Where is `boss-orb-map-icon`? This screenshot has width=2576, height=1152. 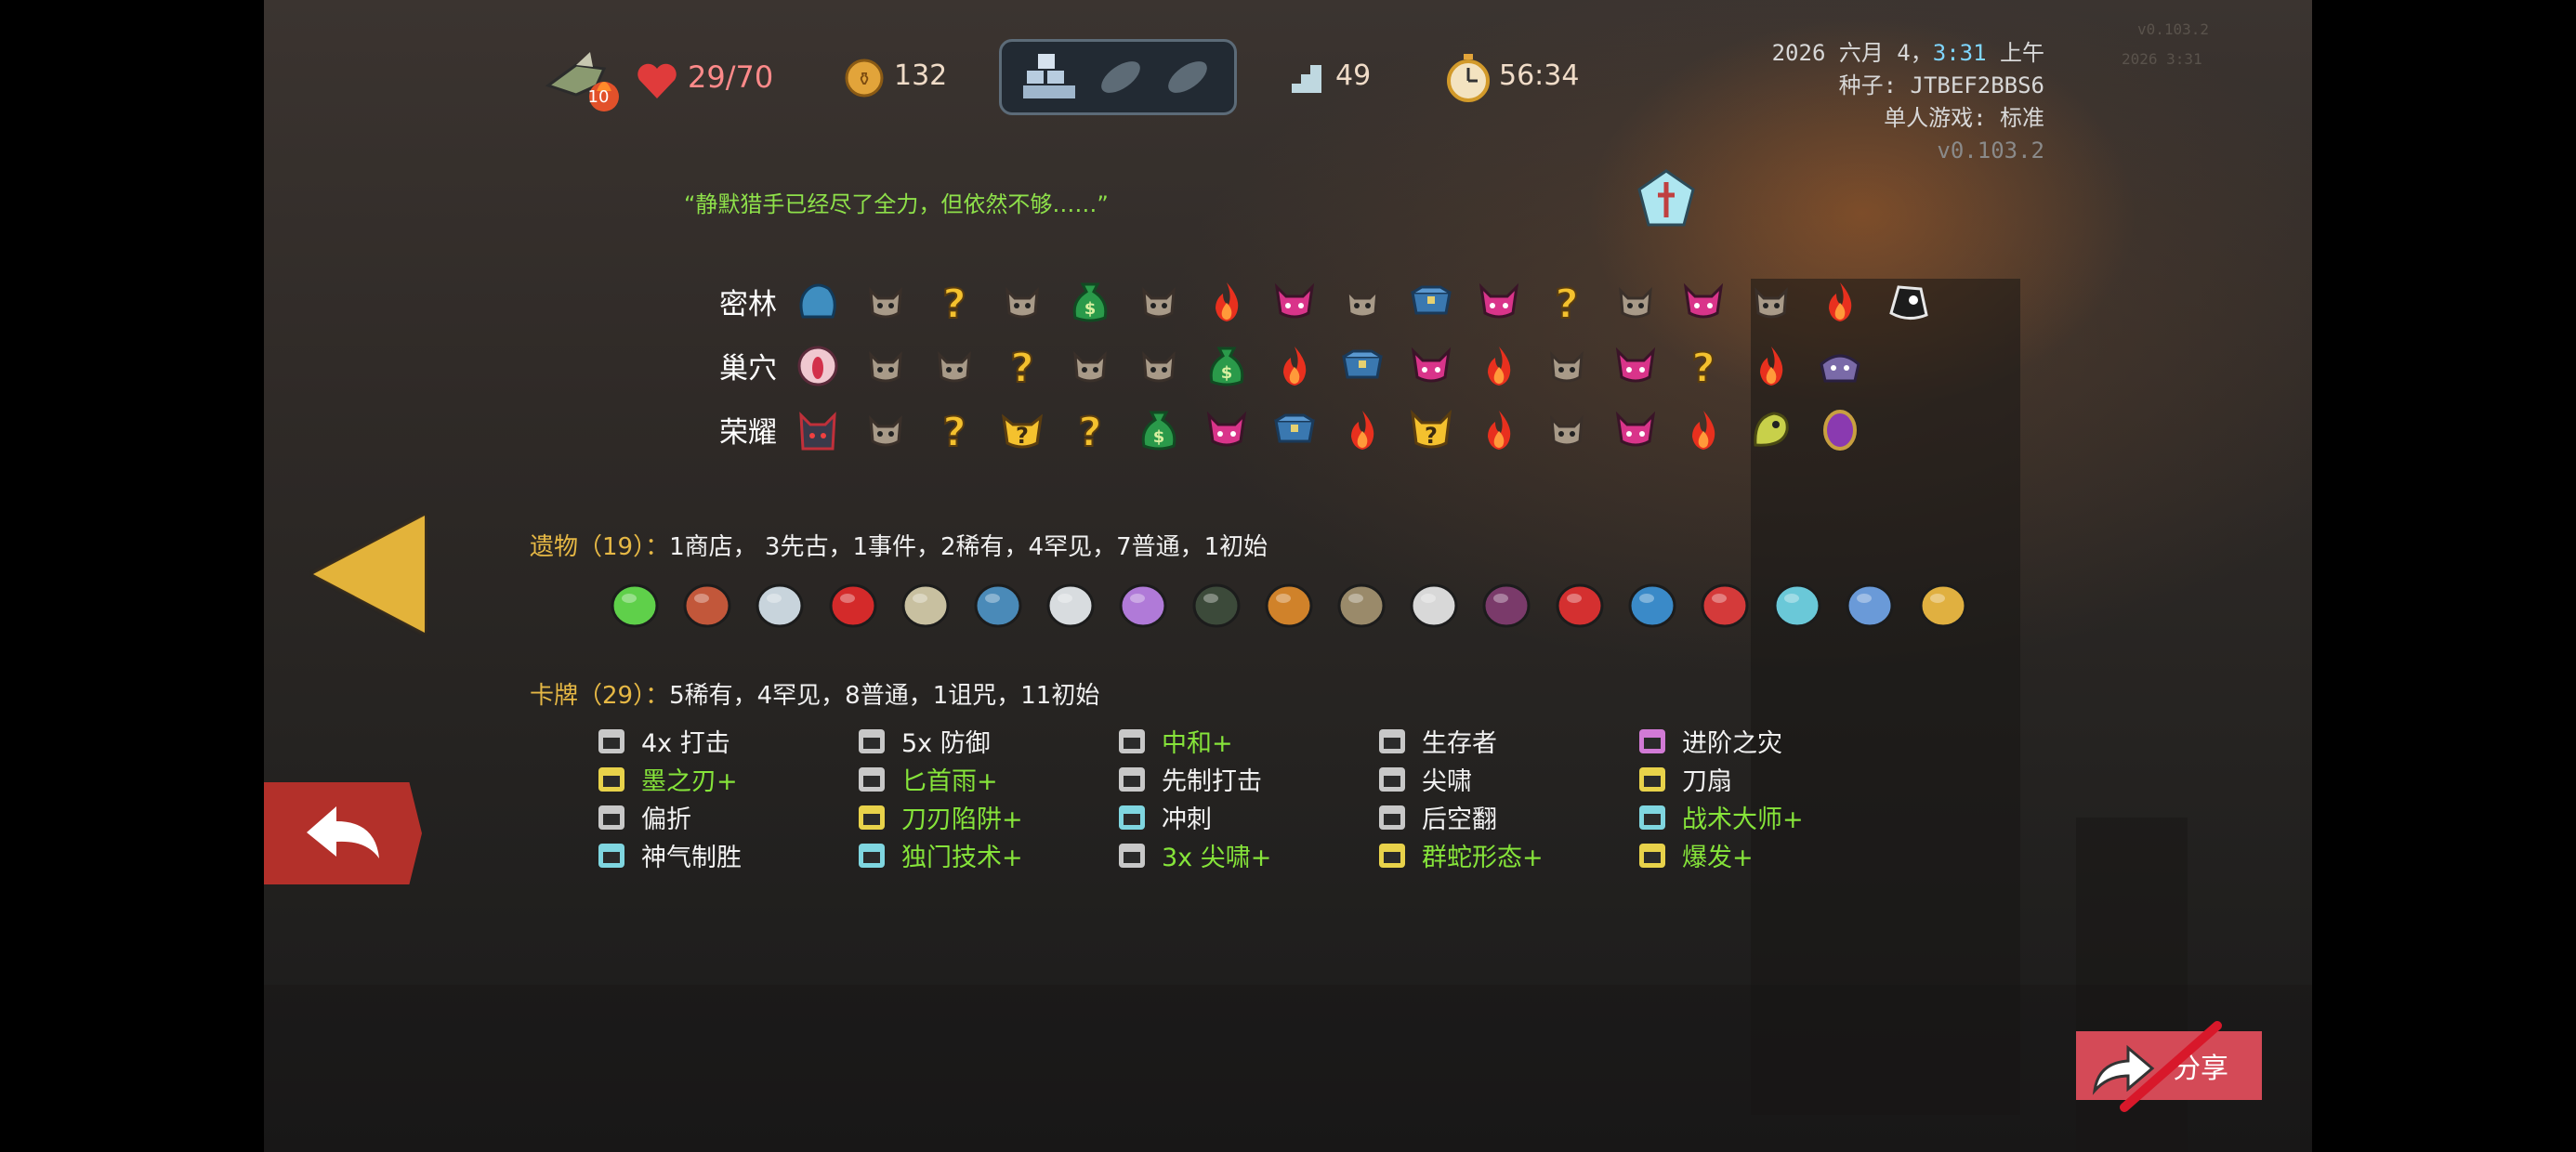 boss-orb-map-icon is located at coordinates (1840, 430).